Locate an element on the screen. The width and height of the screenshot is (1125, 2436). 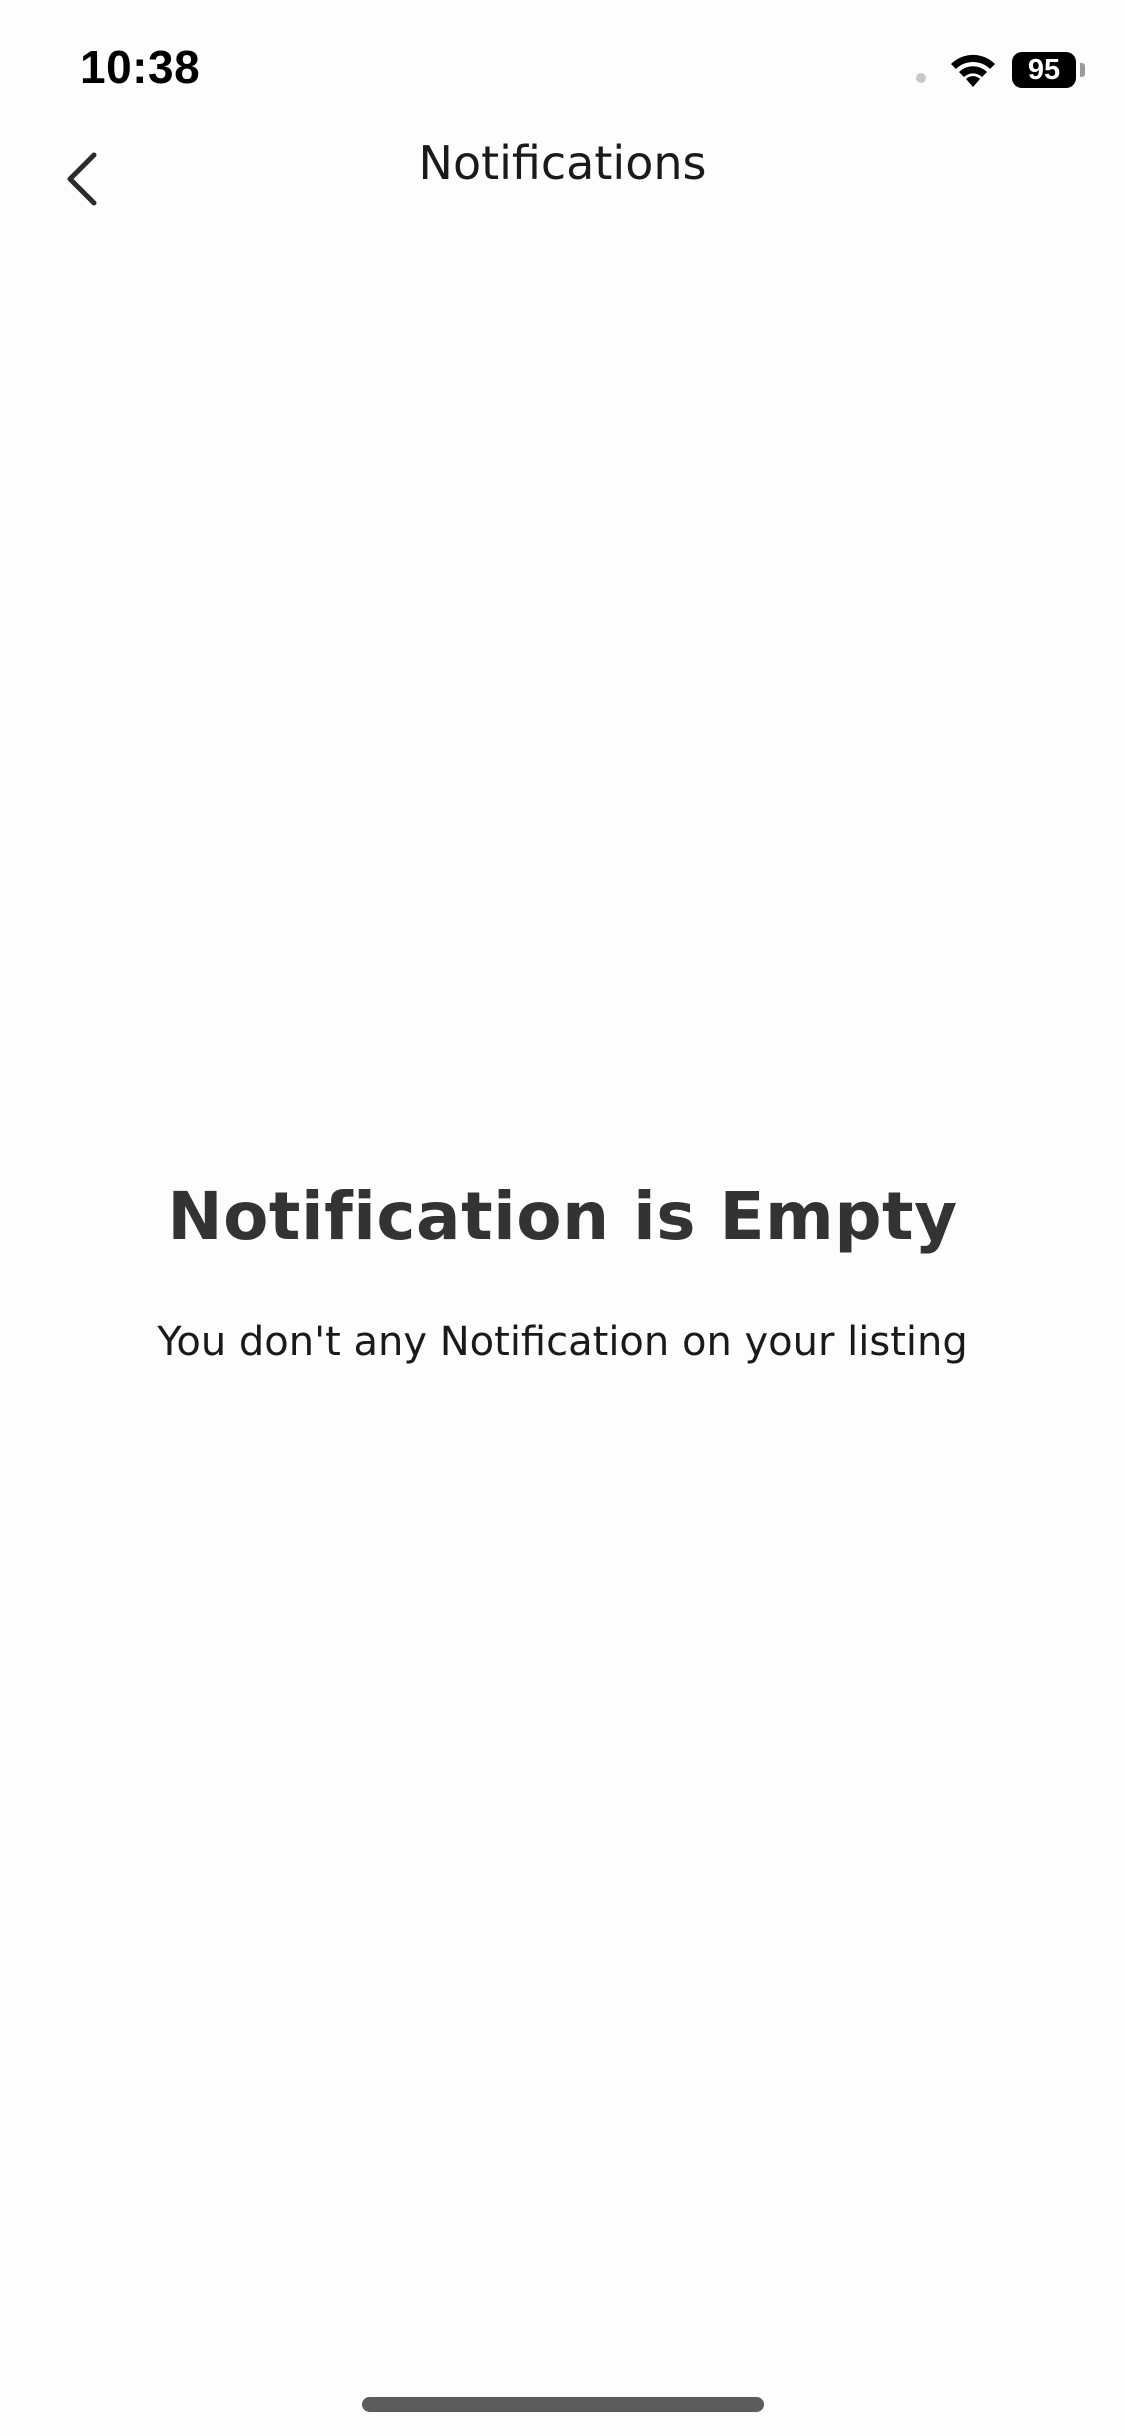
status-time: 10:38 is located at coordinates (140, 67).